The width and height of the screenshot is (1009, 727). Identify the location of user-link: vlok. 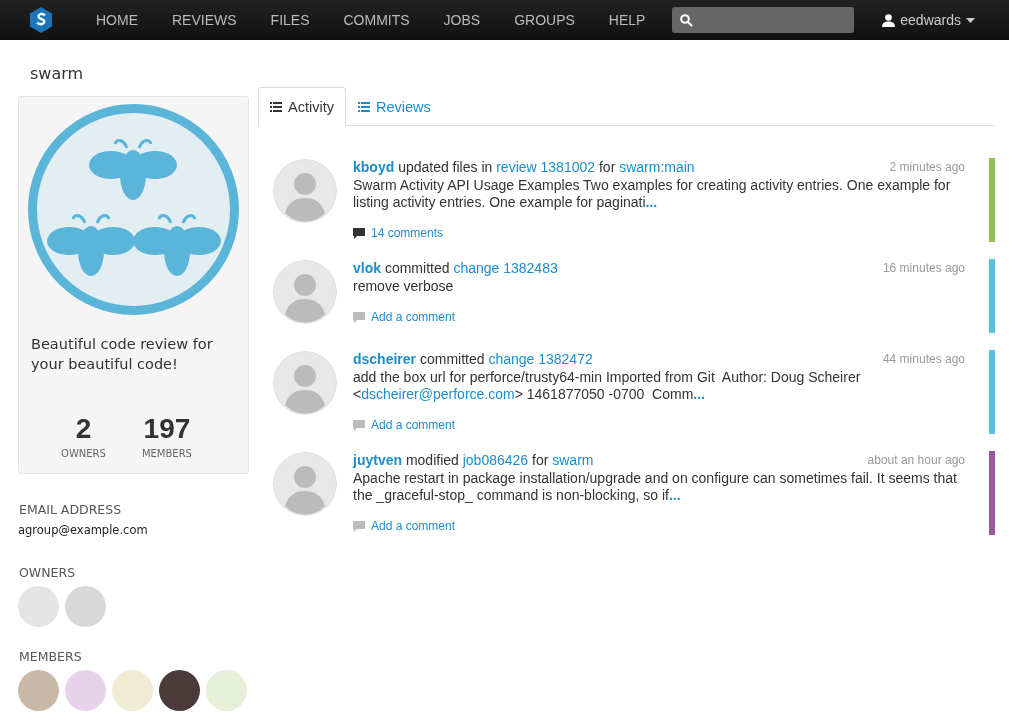
(367, 268).